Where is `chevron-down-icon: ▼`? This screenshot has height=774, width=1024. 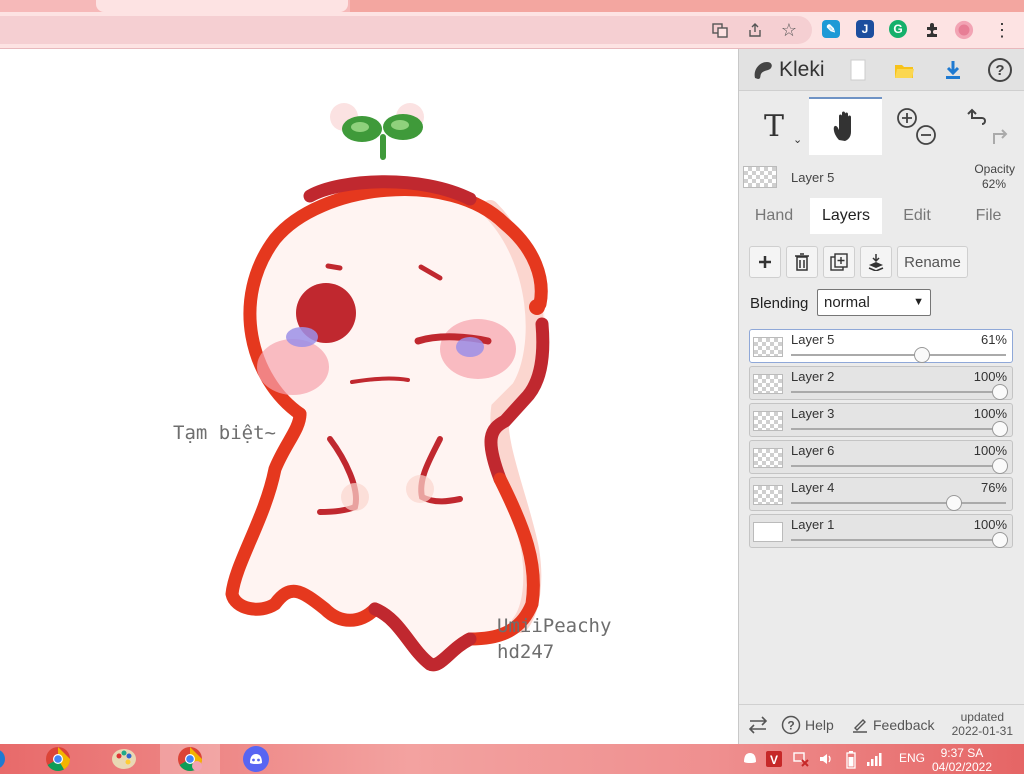
chevron-down-icon: ▼ is located at coordinates (918, 302).